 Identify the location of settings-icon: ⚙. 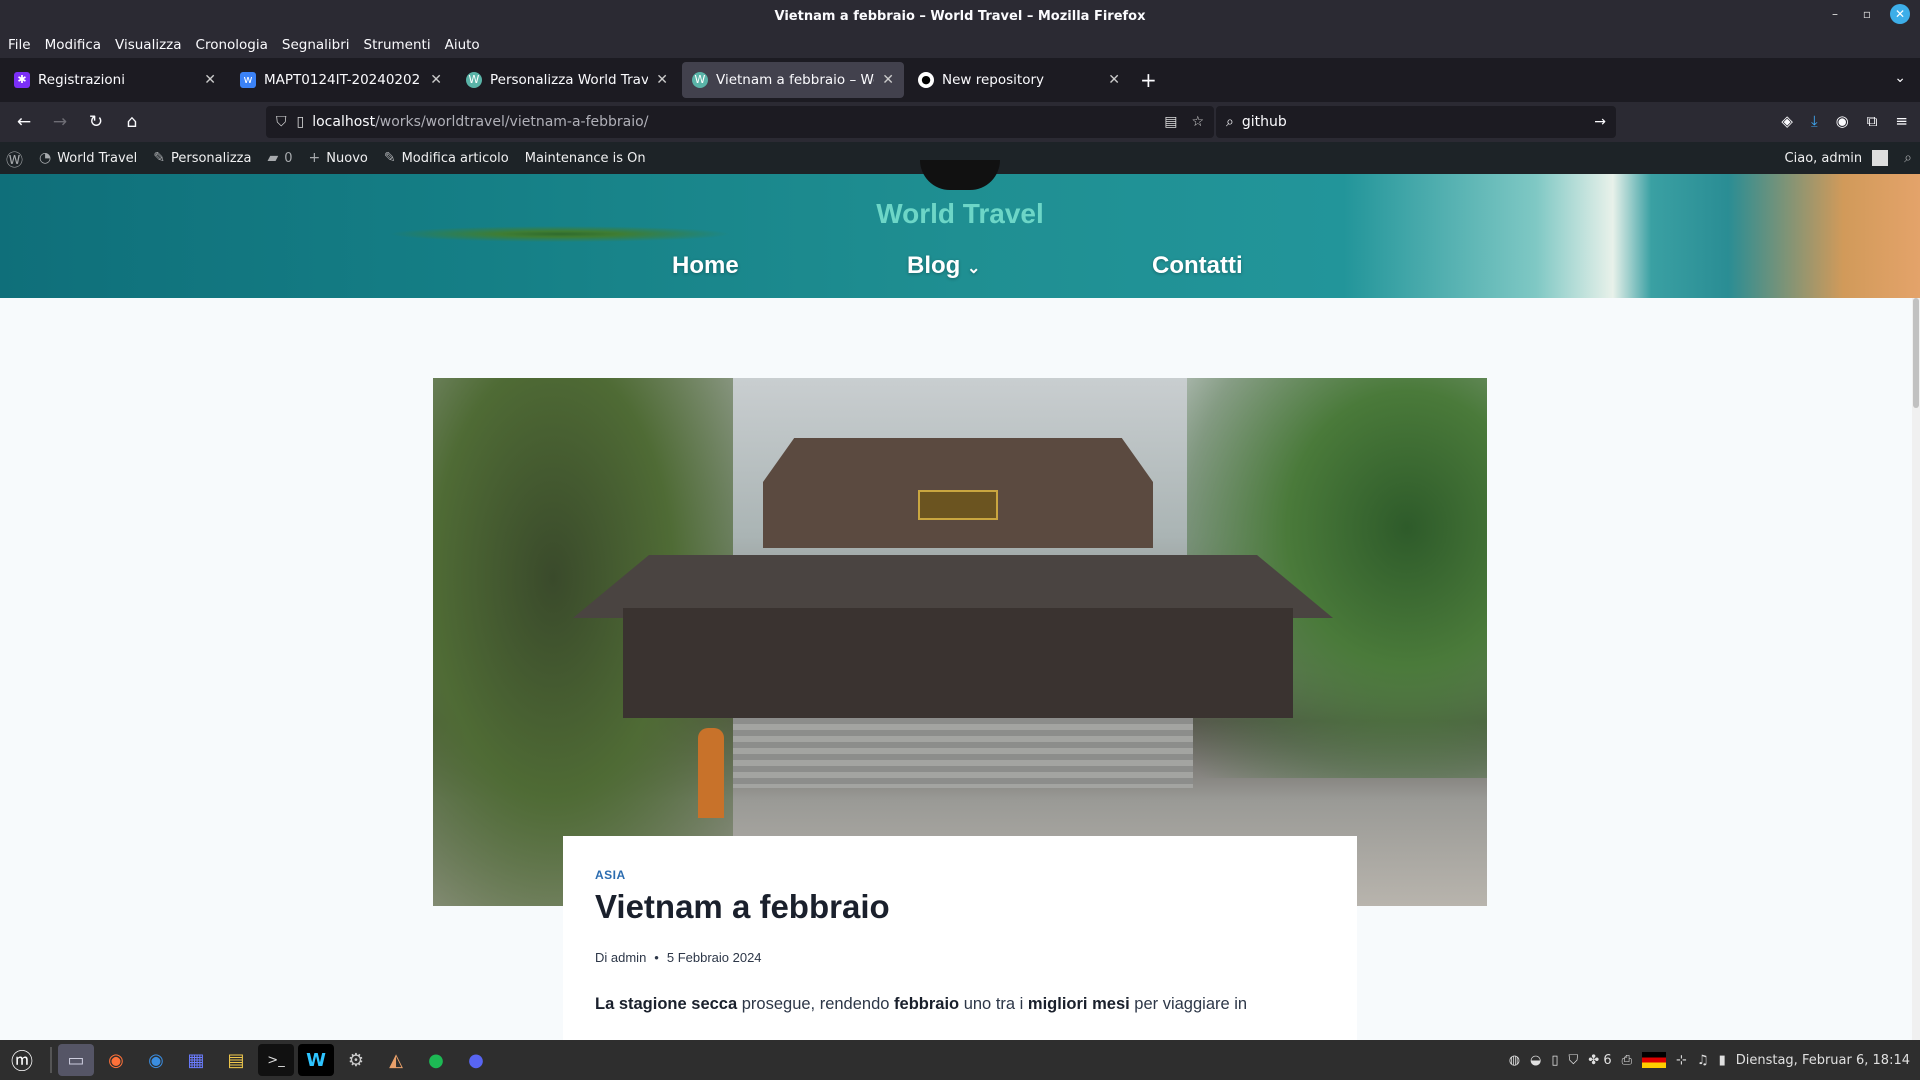
(356, 1060).